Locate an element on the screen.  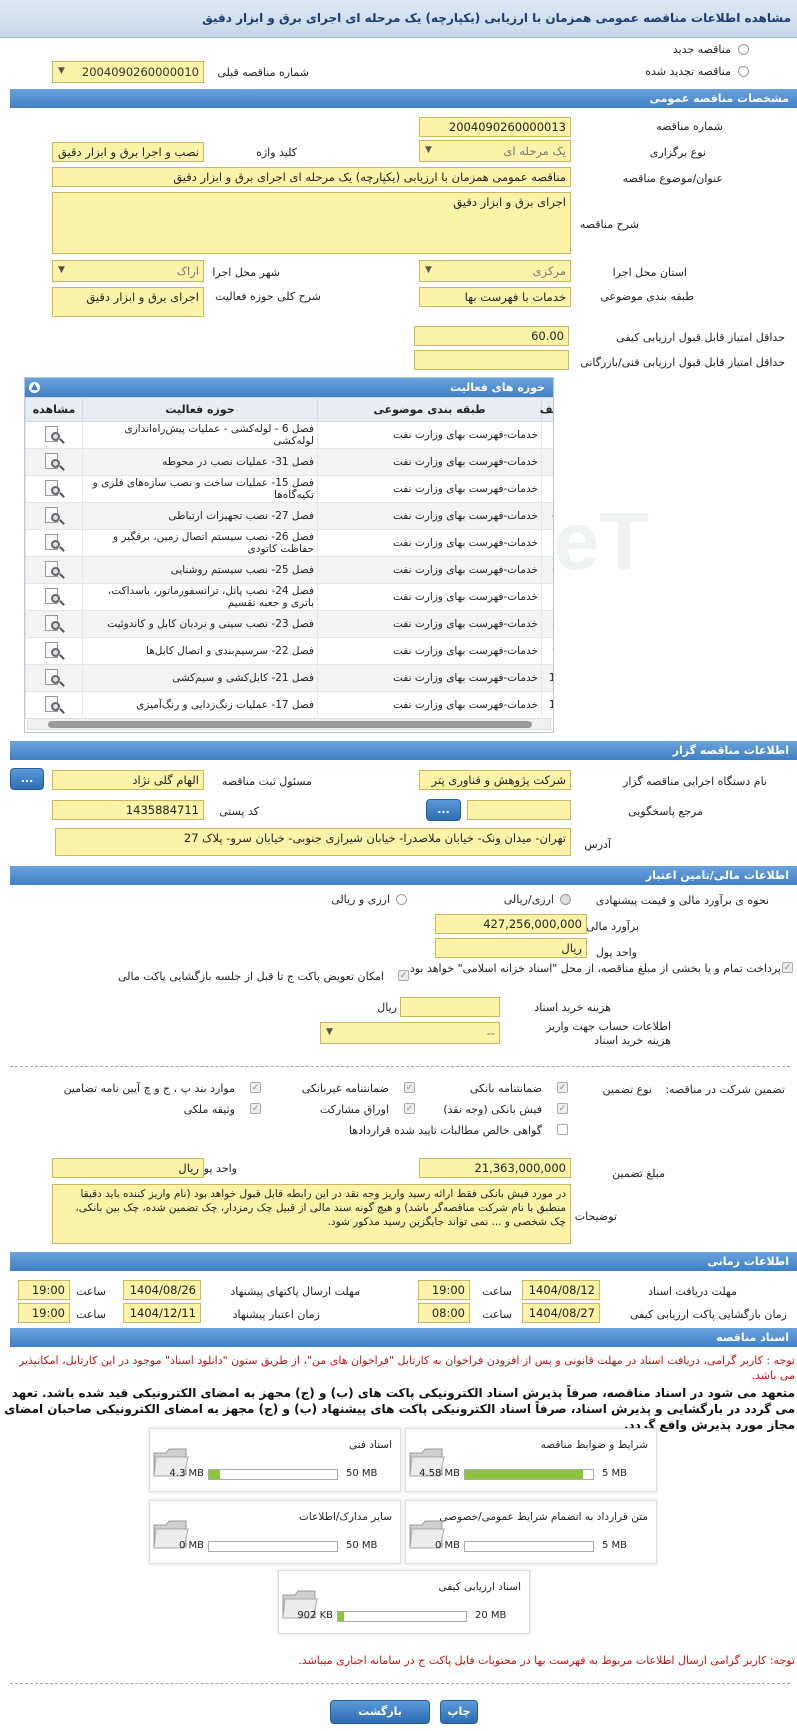
address-label: آدرس is located at coordinates (597, 844).